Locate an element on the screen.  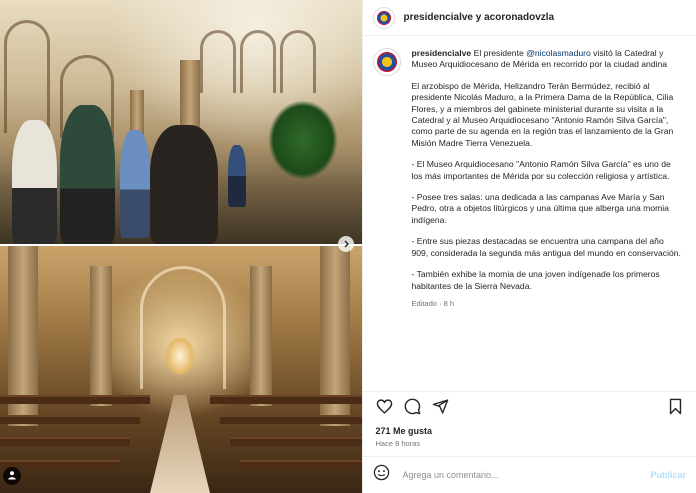
authors-connector: y is located at coordinates (478, 17).